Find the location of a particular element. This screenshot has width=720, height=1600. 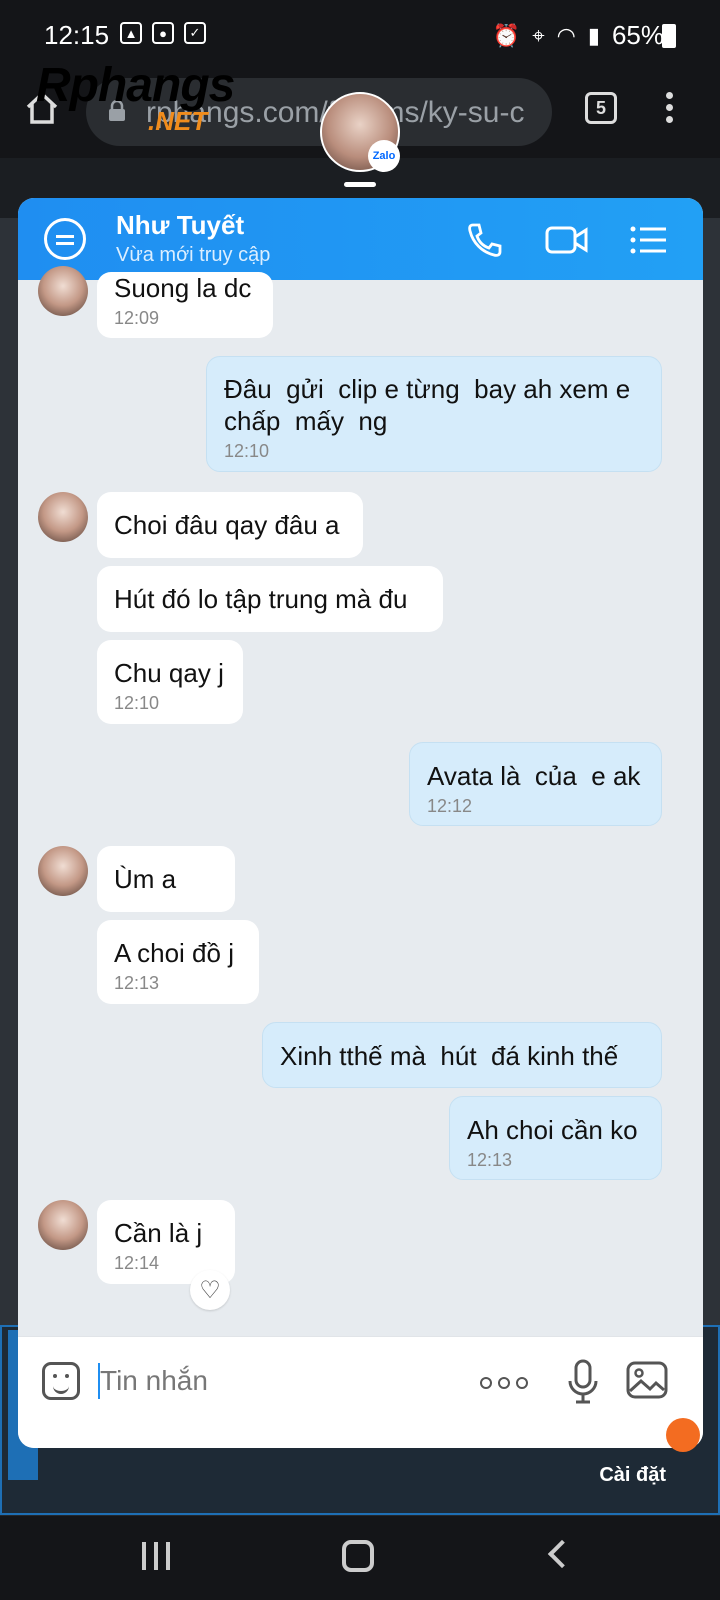

wifi-icon: ◠ is located at coordinates (566, 35).